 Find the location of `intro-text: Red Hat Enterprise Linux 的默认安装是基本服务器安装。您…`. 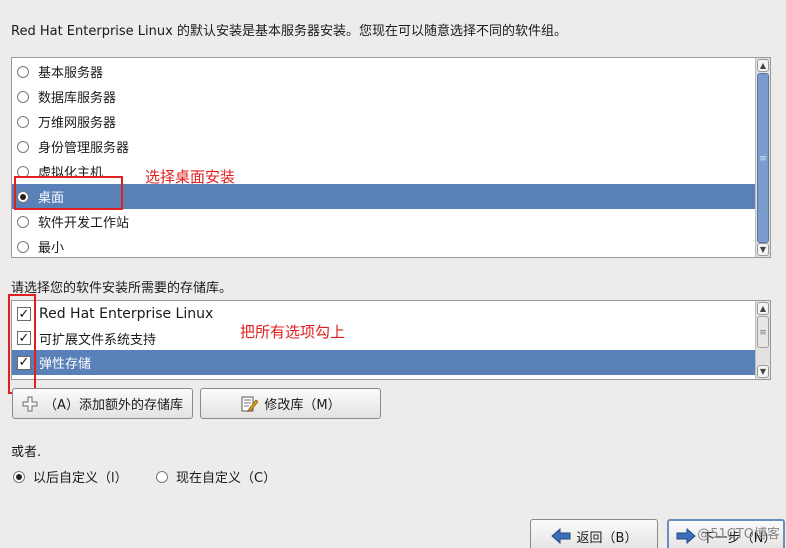

intro-text: Red Hat Enterprise Linux 的默认安装是基本服务器安装。您… is located at coordinates (289, 31).